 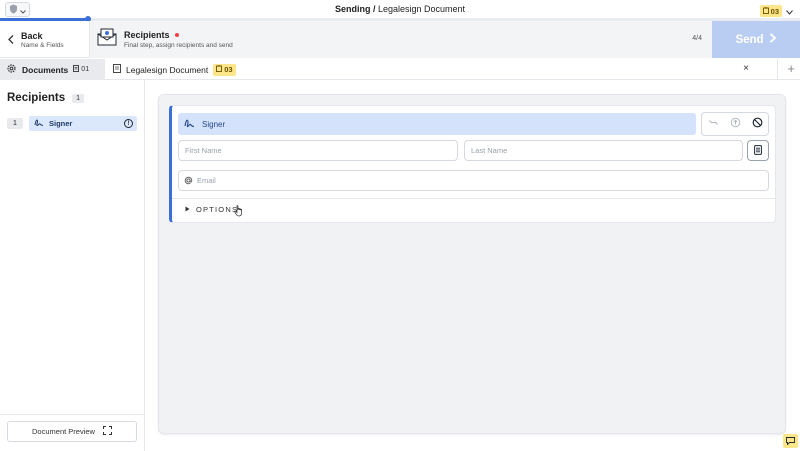 I want to click on send-button: Send, so click(x=756, y=39).